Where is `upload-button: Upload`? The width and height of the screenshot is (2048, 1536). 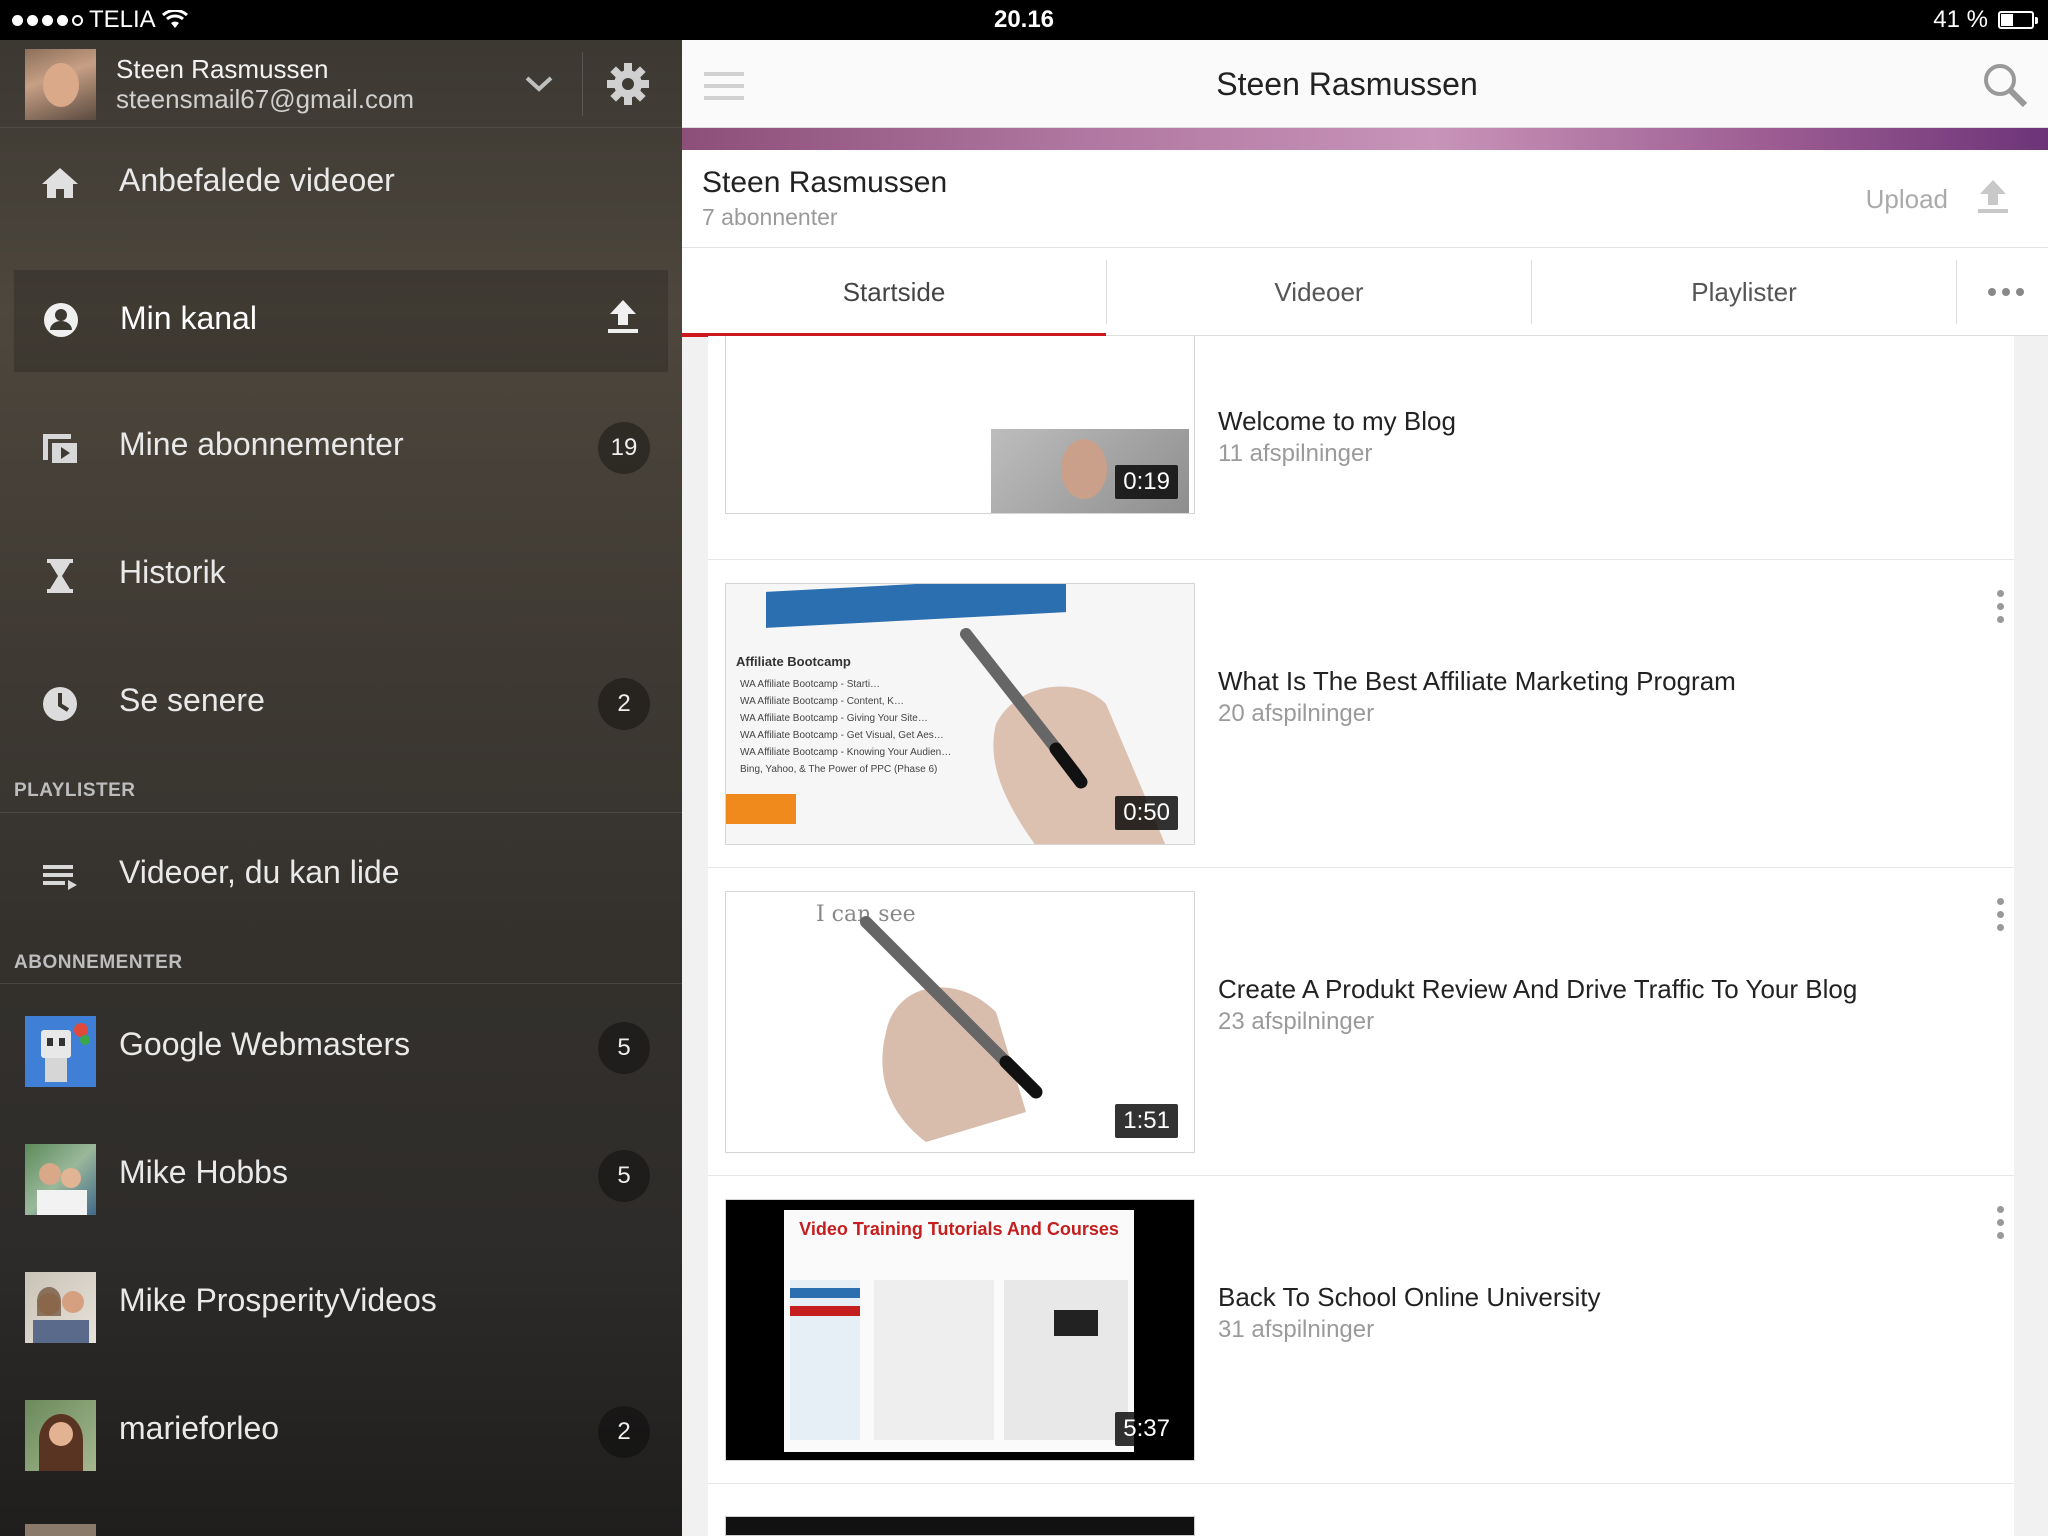
upload-button: Upload is located at coordinates (1907, 199).